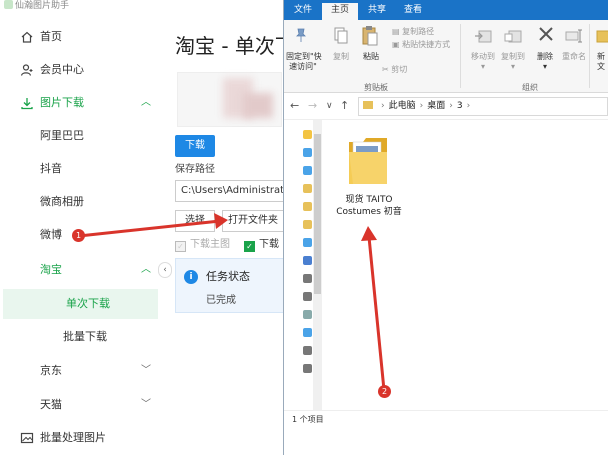 The image size is (608, 455). I want to click on sidebar-item-tmall: 天猫 ﹀, so click(80, 405).